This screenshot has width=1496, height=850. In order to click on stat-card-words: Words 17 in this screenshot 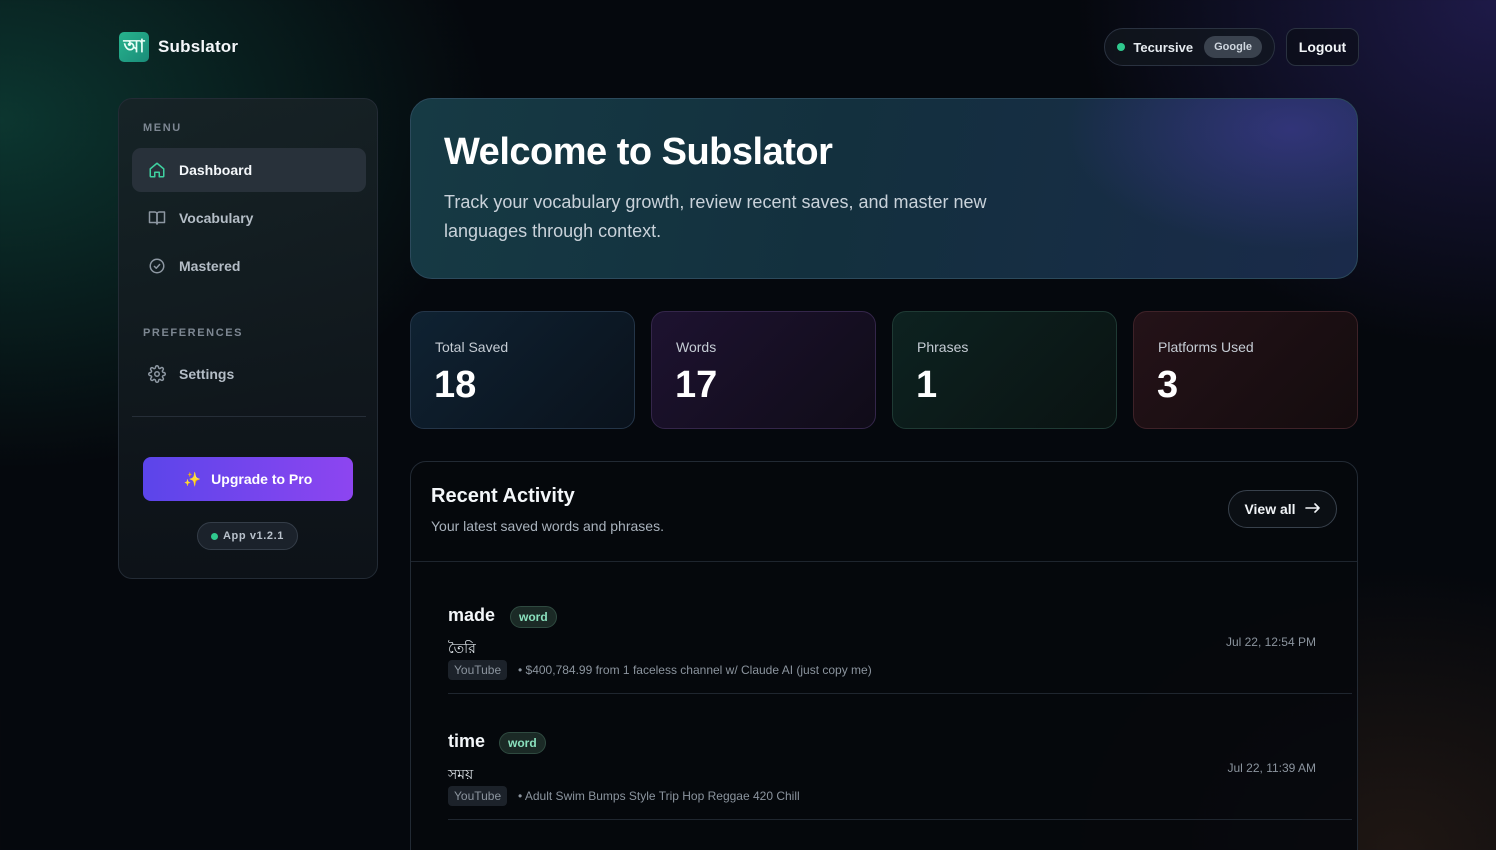, I will do `click(763, 370)`.